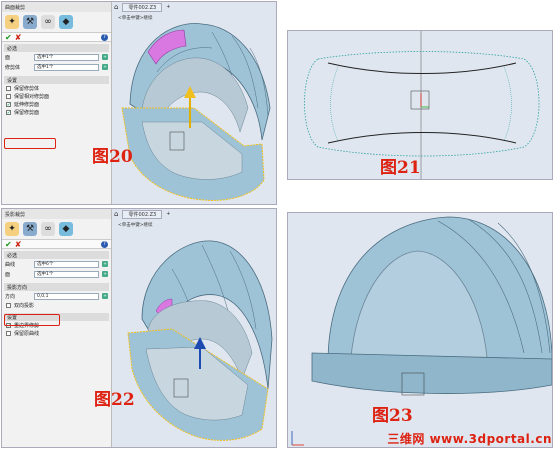 This screenshot has height=451, width=558. What do you see at coordinates (66, 67) in the screenshot?
I see `trimmer-field: 选中1个` at bounding box center [66, 67].